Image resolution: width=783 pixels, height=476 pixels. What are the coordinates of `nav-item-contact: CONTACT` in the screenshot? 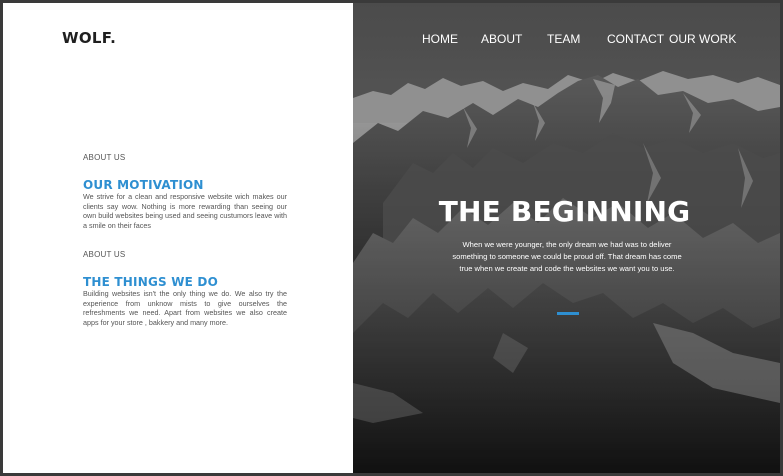 It's located at (635, 39).